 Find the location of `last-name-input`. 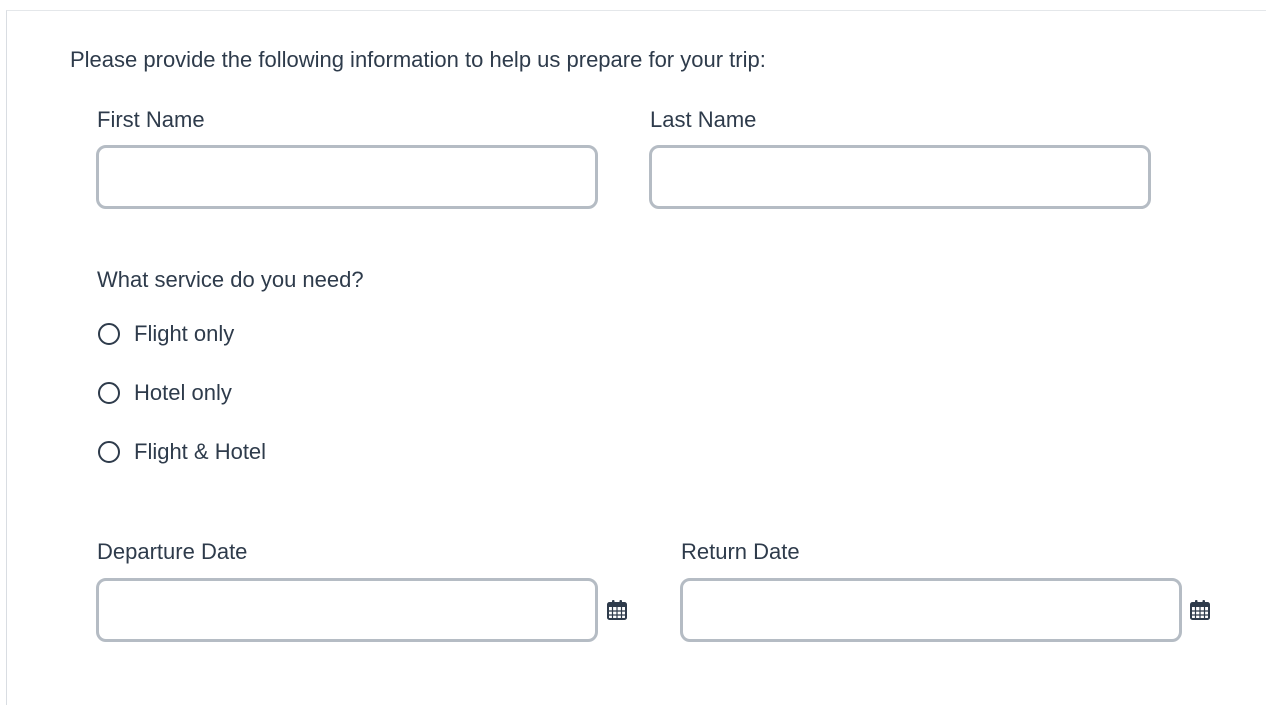

last-name-input is located at coordinates (900, 177).